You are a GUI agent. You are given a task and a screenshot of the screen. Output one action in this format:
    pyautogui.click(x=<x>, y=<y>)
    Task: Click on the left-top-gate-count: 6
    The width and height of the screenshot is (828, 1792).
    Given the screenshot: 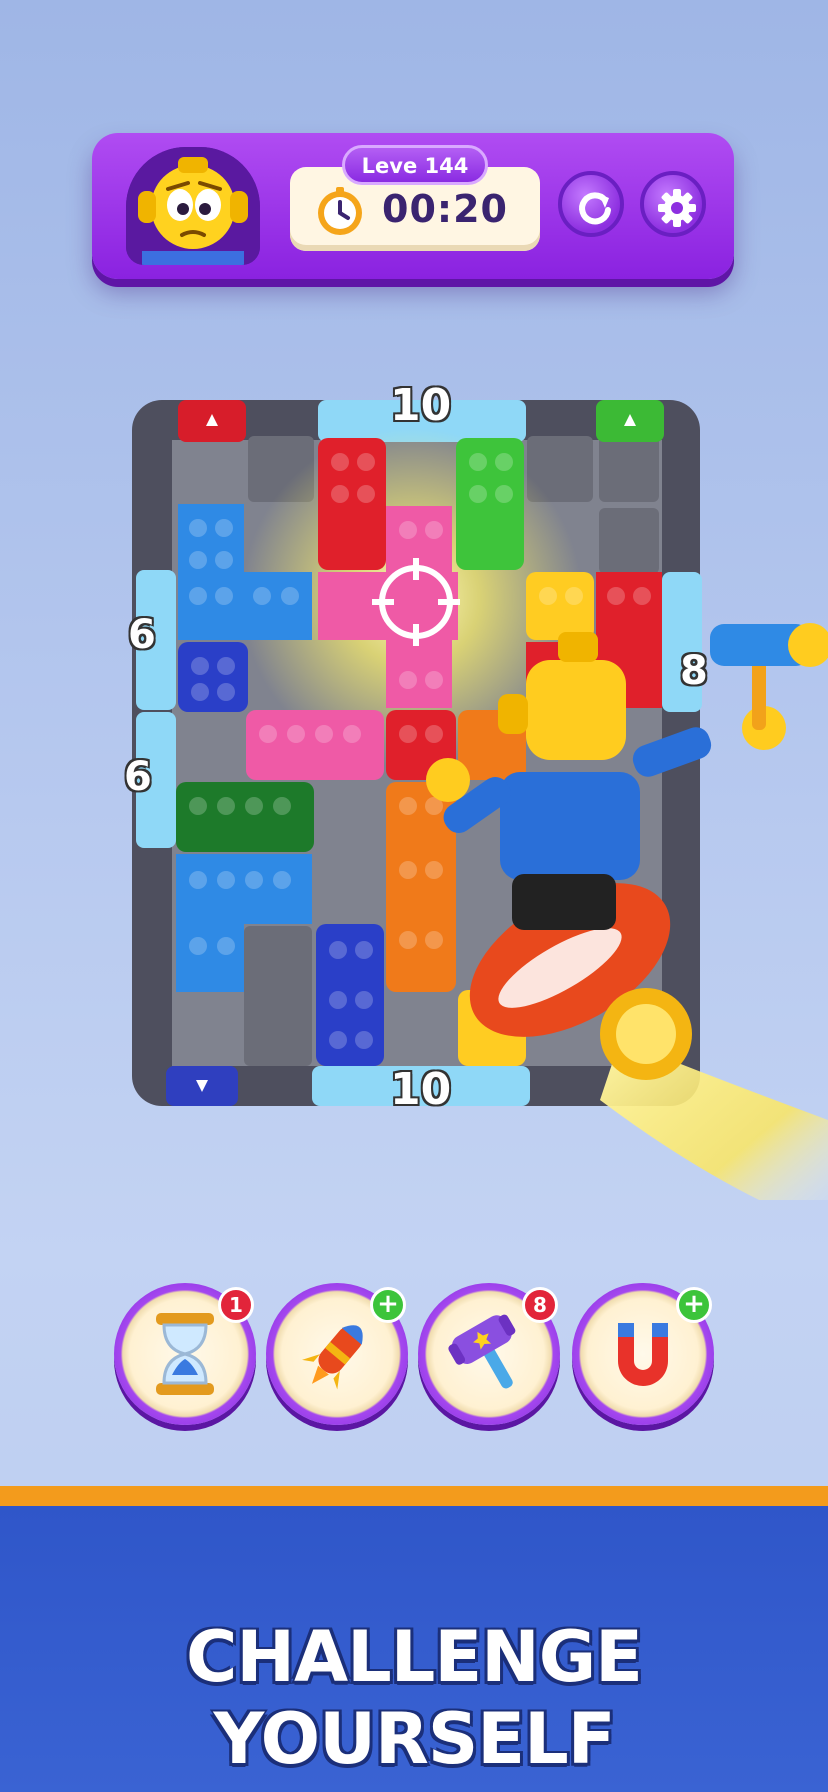 What is the action you would take?
    pyautogui.click(x=142, y=635)
    